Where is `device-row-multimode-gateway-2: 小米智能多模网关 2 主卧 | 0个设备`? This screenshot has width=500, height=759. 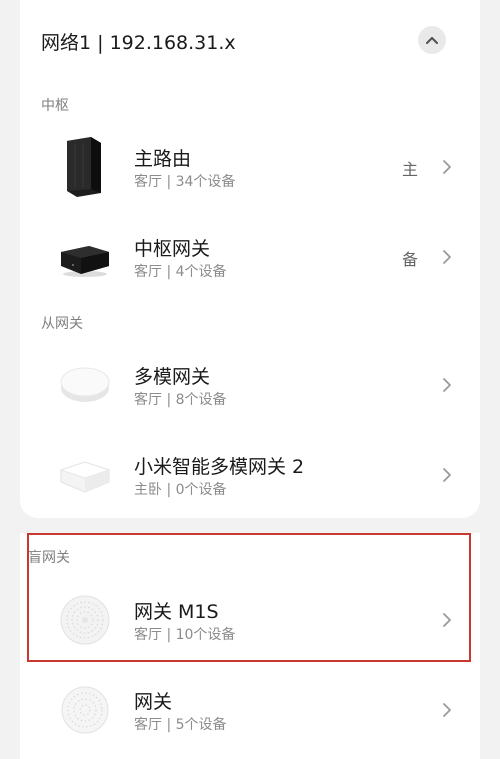
device-row-multimode-gateway-2: 小米智能多模网关 2 主卧 | 0个设备 is located at coordinates (250, 475).